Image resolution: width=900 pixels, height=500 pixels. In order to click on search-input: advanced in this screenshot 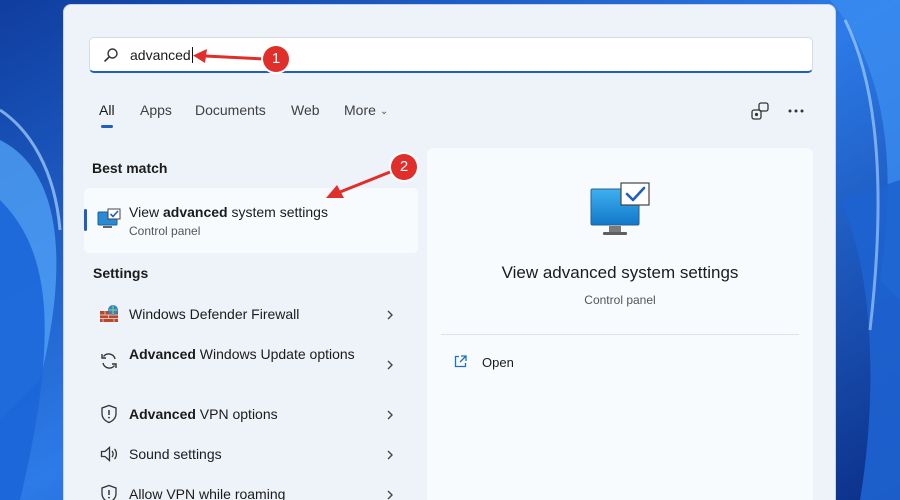, I will do `click(451, 55)`.